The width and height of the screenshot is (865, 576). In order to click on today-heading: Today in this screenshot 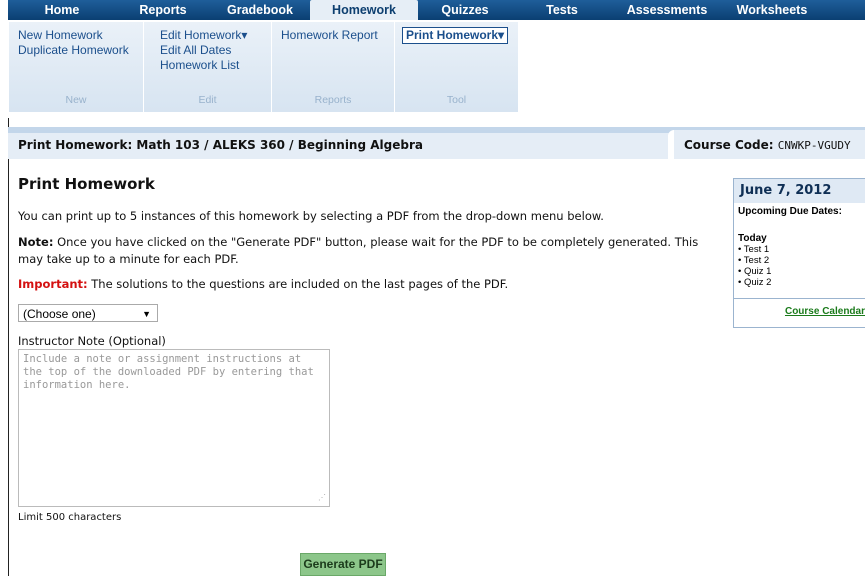, I will do `click(752, 238)`.